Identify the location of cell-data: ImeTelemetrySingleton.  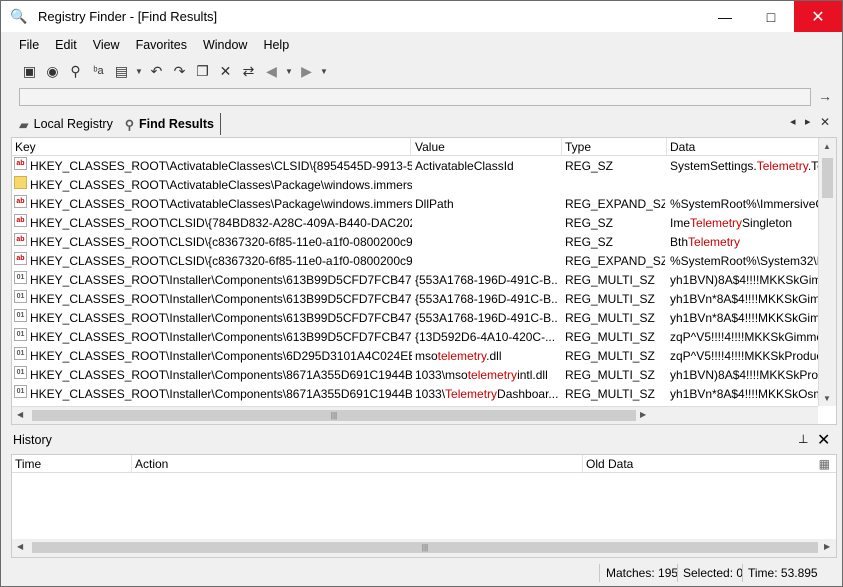
(744, 223).